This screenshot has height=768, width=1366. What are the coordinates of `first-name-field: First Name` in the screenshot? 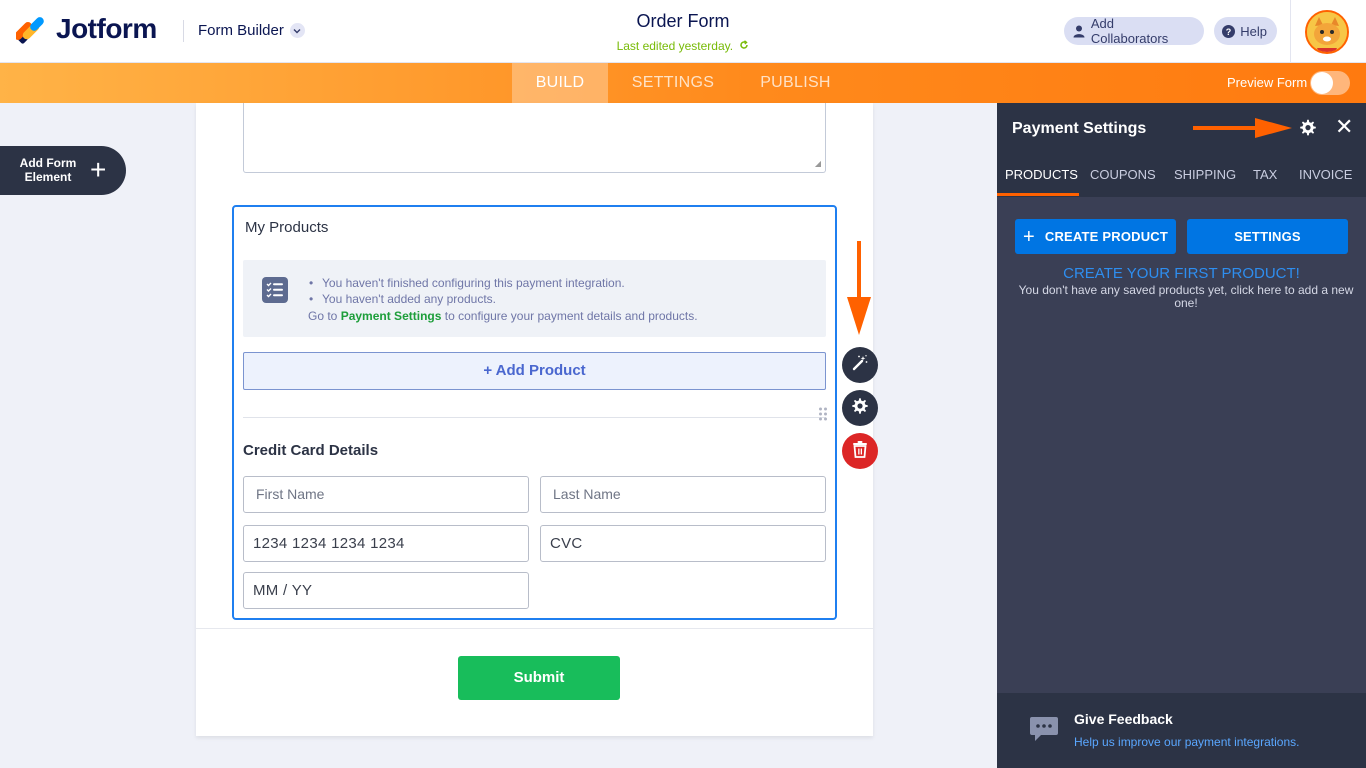 It's located at (386, 494).